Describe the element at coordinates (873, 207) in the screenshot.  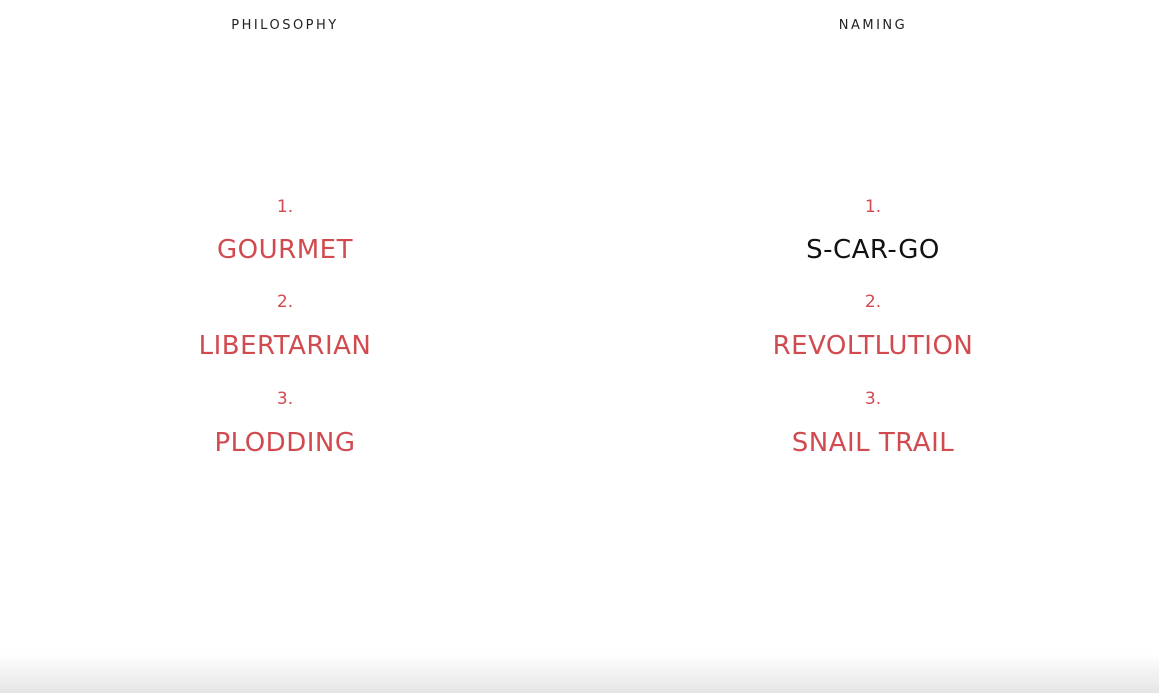
I see `naming-item-number: 1.` at that location.